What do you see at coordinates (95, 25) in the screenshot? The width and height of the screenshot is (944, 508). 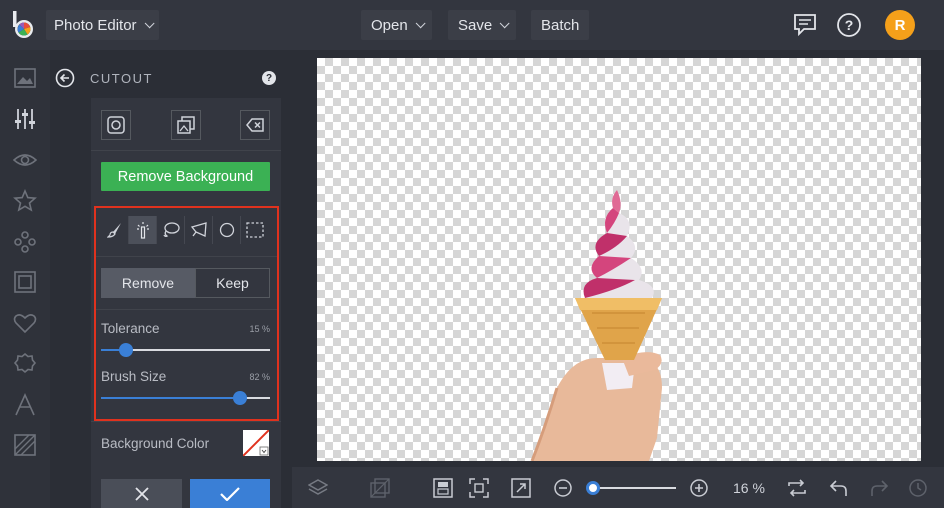 I see `app-menu-label: Photo Editor` at bounding box center [95, 25].